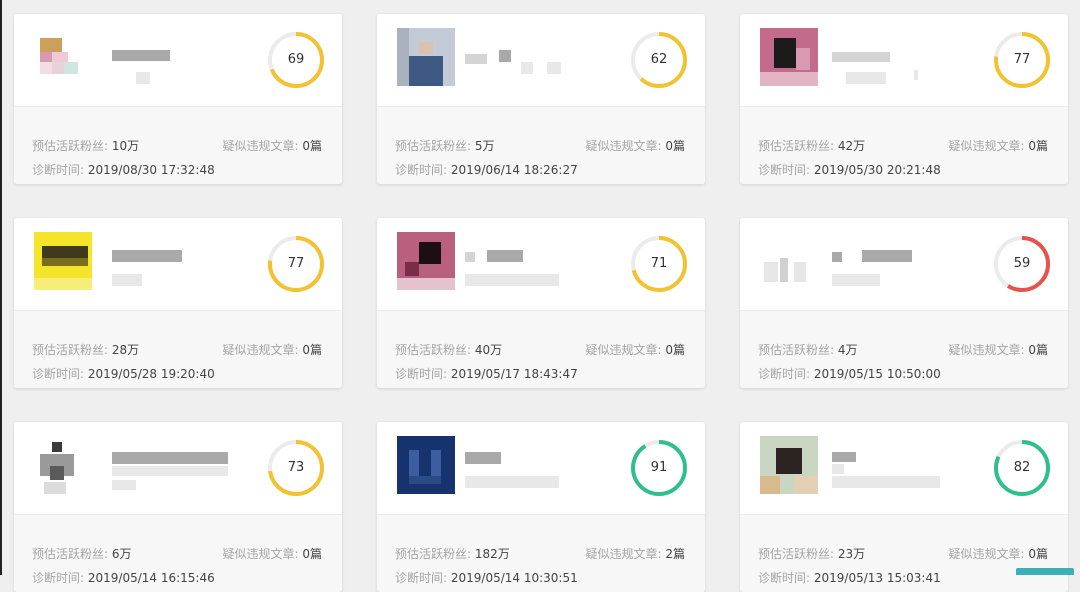  Describe the element at coordinates (86, 350) in the screenshot. I see `active-fans-stat: 预估活跃粉丝: 28万` at that location.